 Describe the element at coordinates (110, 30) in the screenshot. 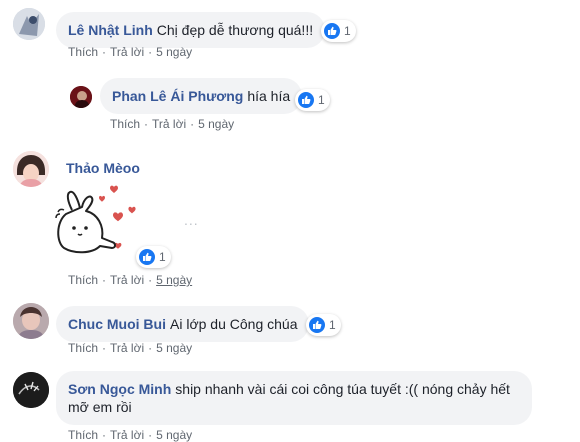

I see `comment-author: Lê Nhật Linh` at that location.